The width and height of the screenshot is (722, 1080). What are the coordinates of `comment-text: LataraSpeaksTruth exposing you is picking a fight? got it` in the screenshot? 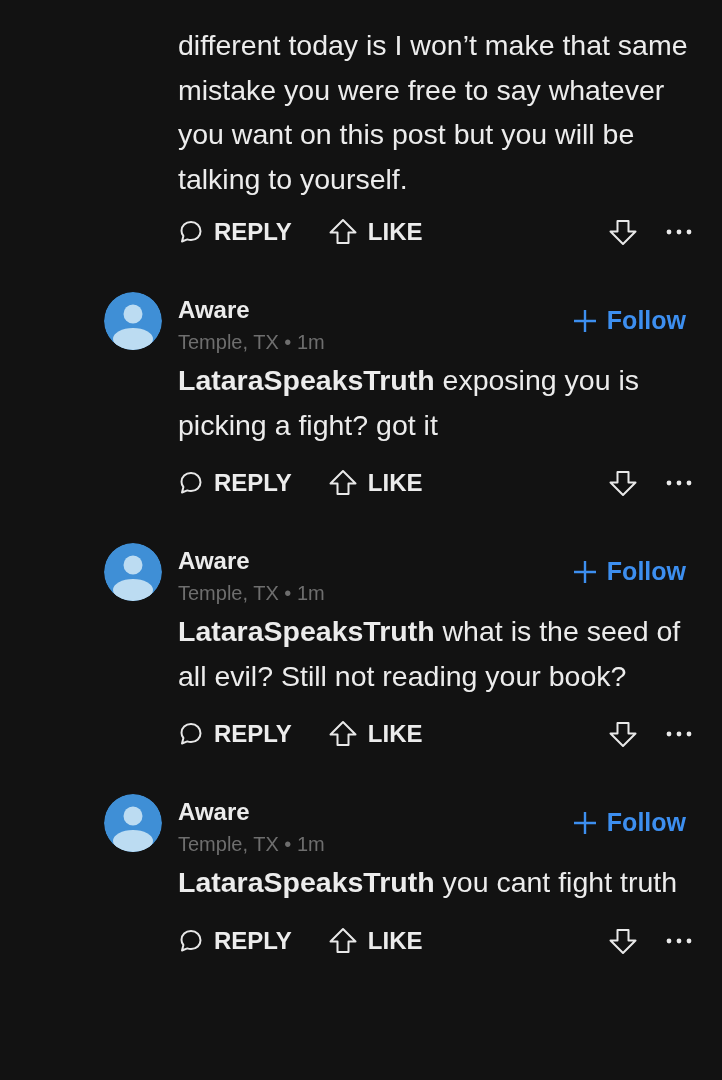 It's located at (409, 403).